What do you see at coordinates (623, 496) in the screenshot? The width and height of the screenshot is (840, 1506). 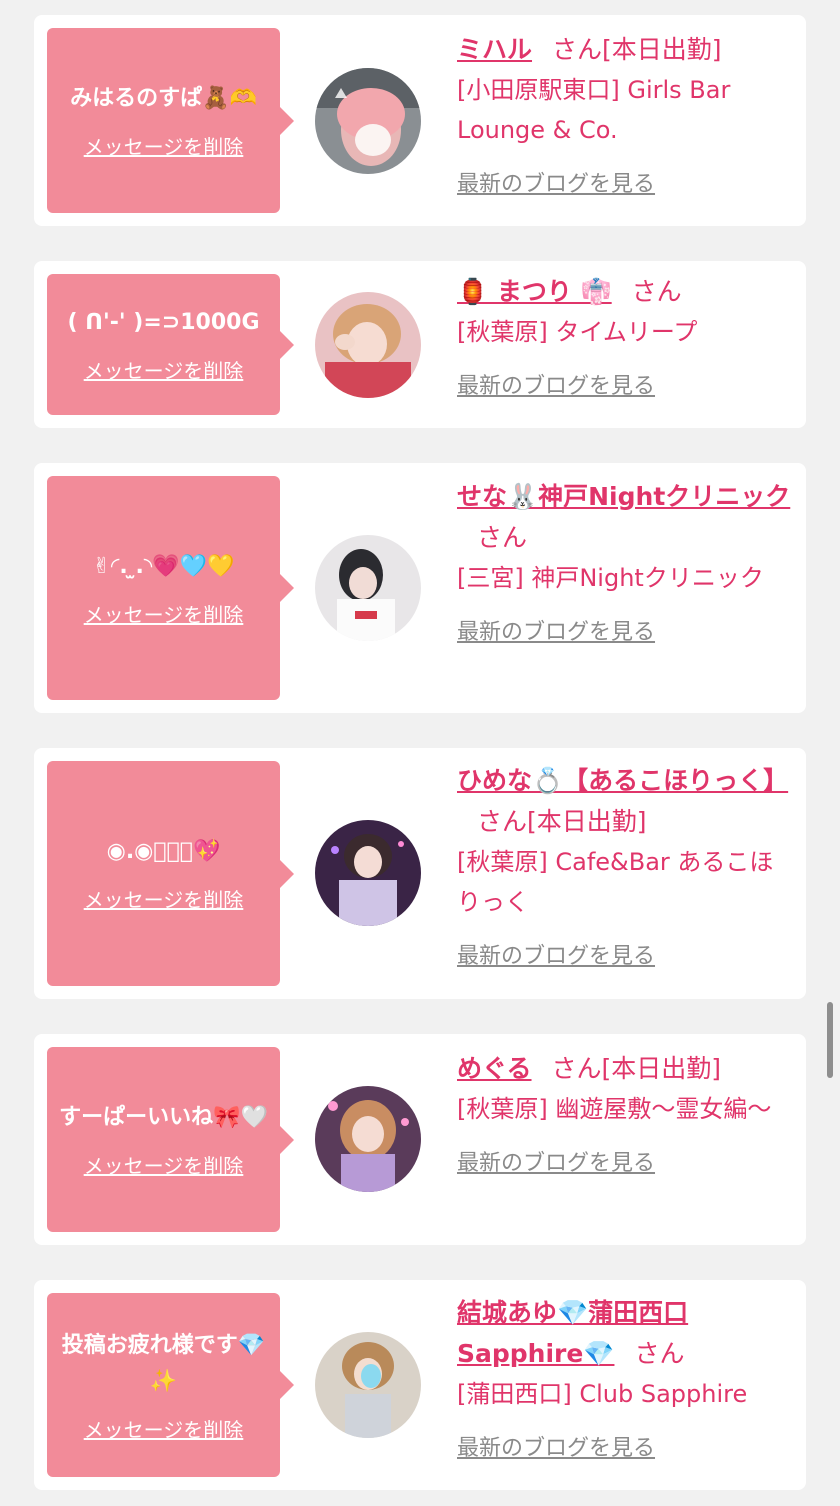 I see `cast-name-link: せな🐰神戸Nightクリニック` at bounding box center [623, 496].